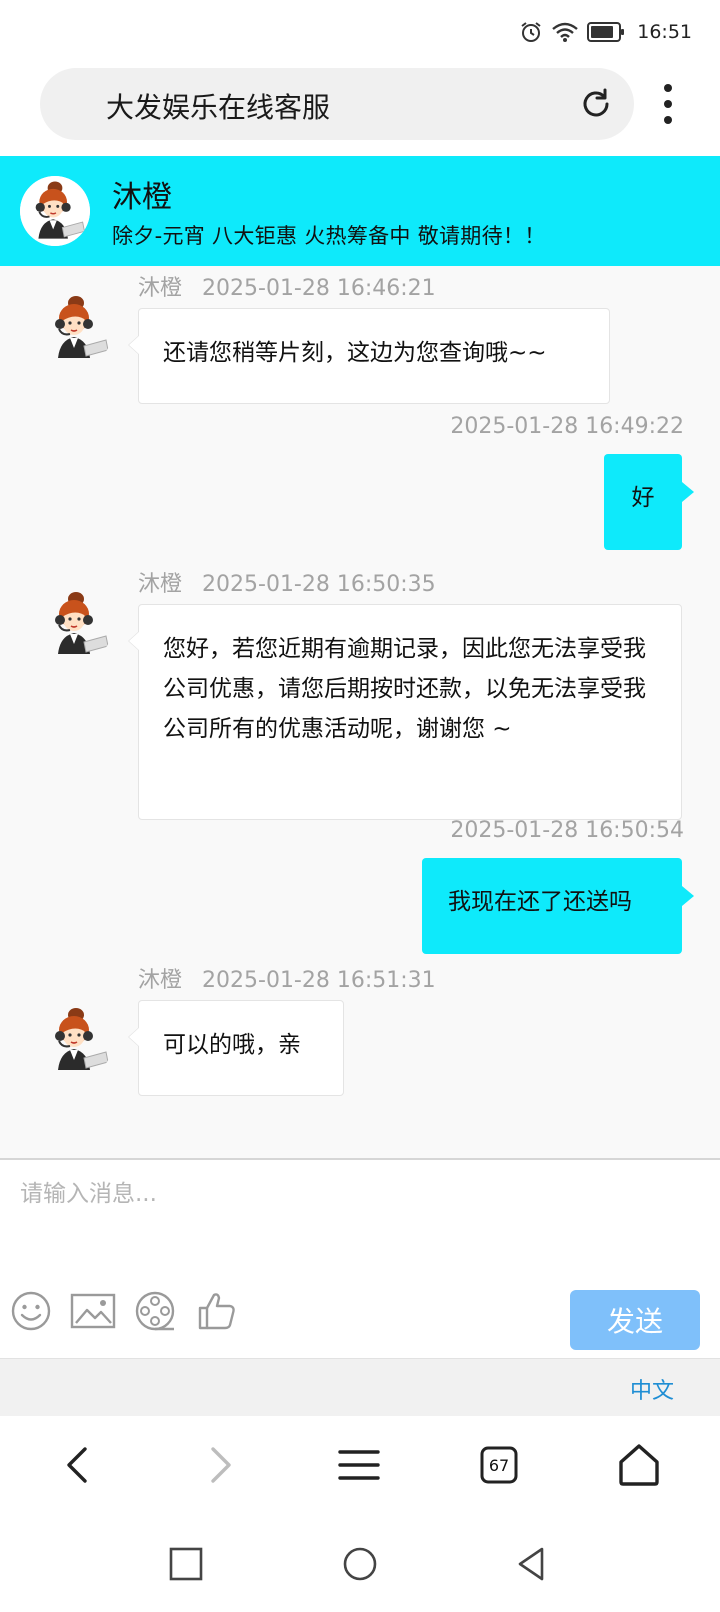 Image resolution: width=720 pixels, height=1612 pixels. Describe the element at coordinates (236, 1048) in the screenshot. I see `agent-message-bubble: 可以的哦，亲` at that location.